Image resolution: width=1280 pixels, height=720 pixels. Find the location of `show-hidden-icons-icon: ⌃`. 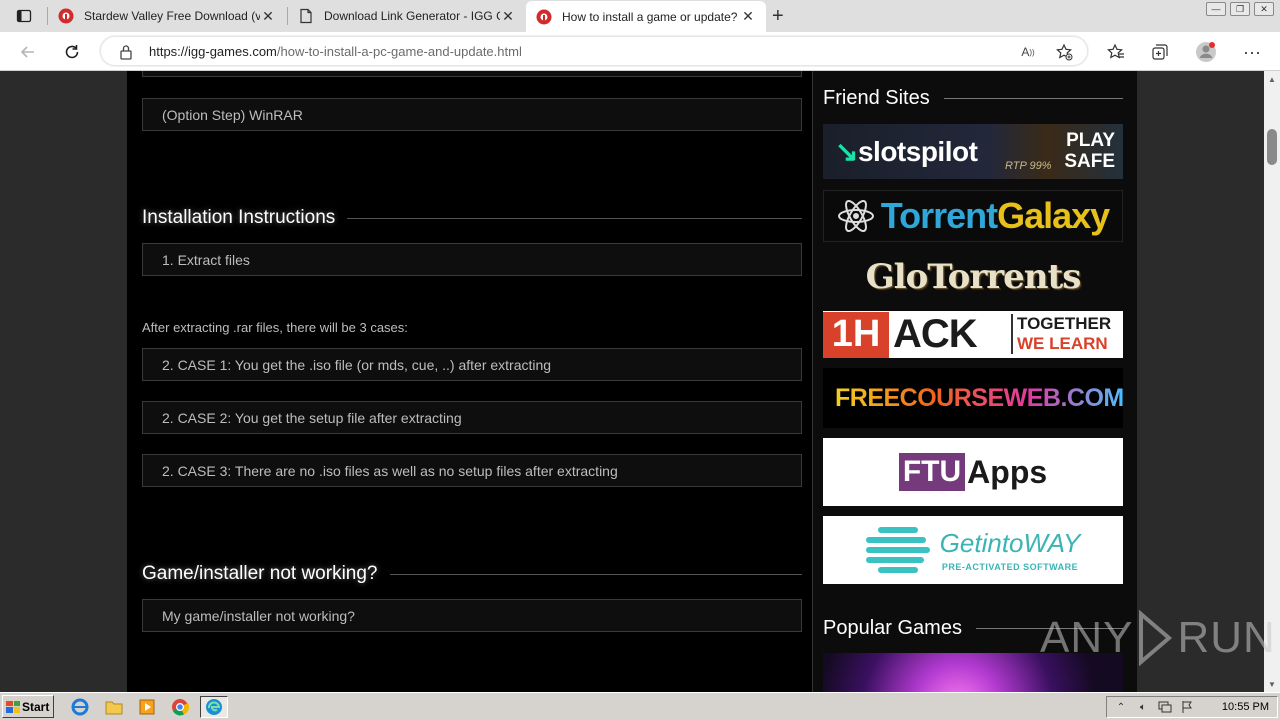

show-hidden-icons-icon: ⌃ is located at coordinates (1121, 707).